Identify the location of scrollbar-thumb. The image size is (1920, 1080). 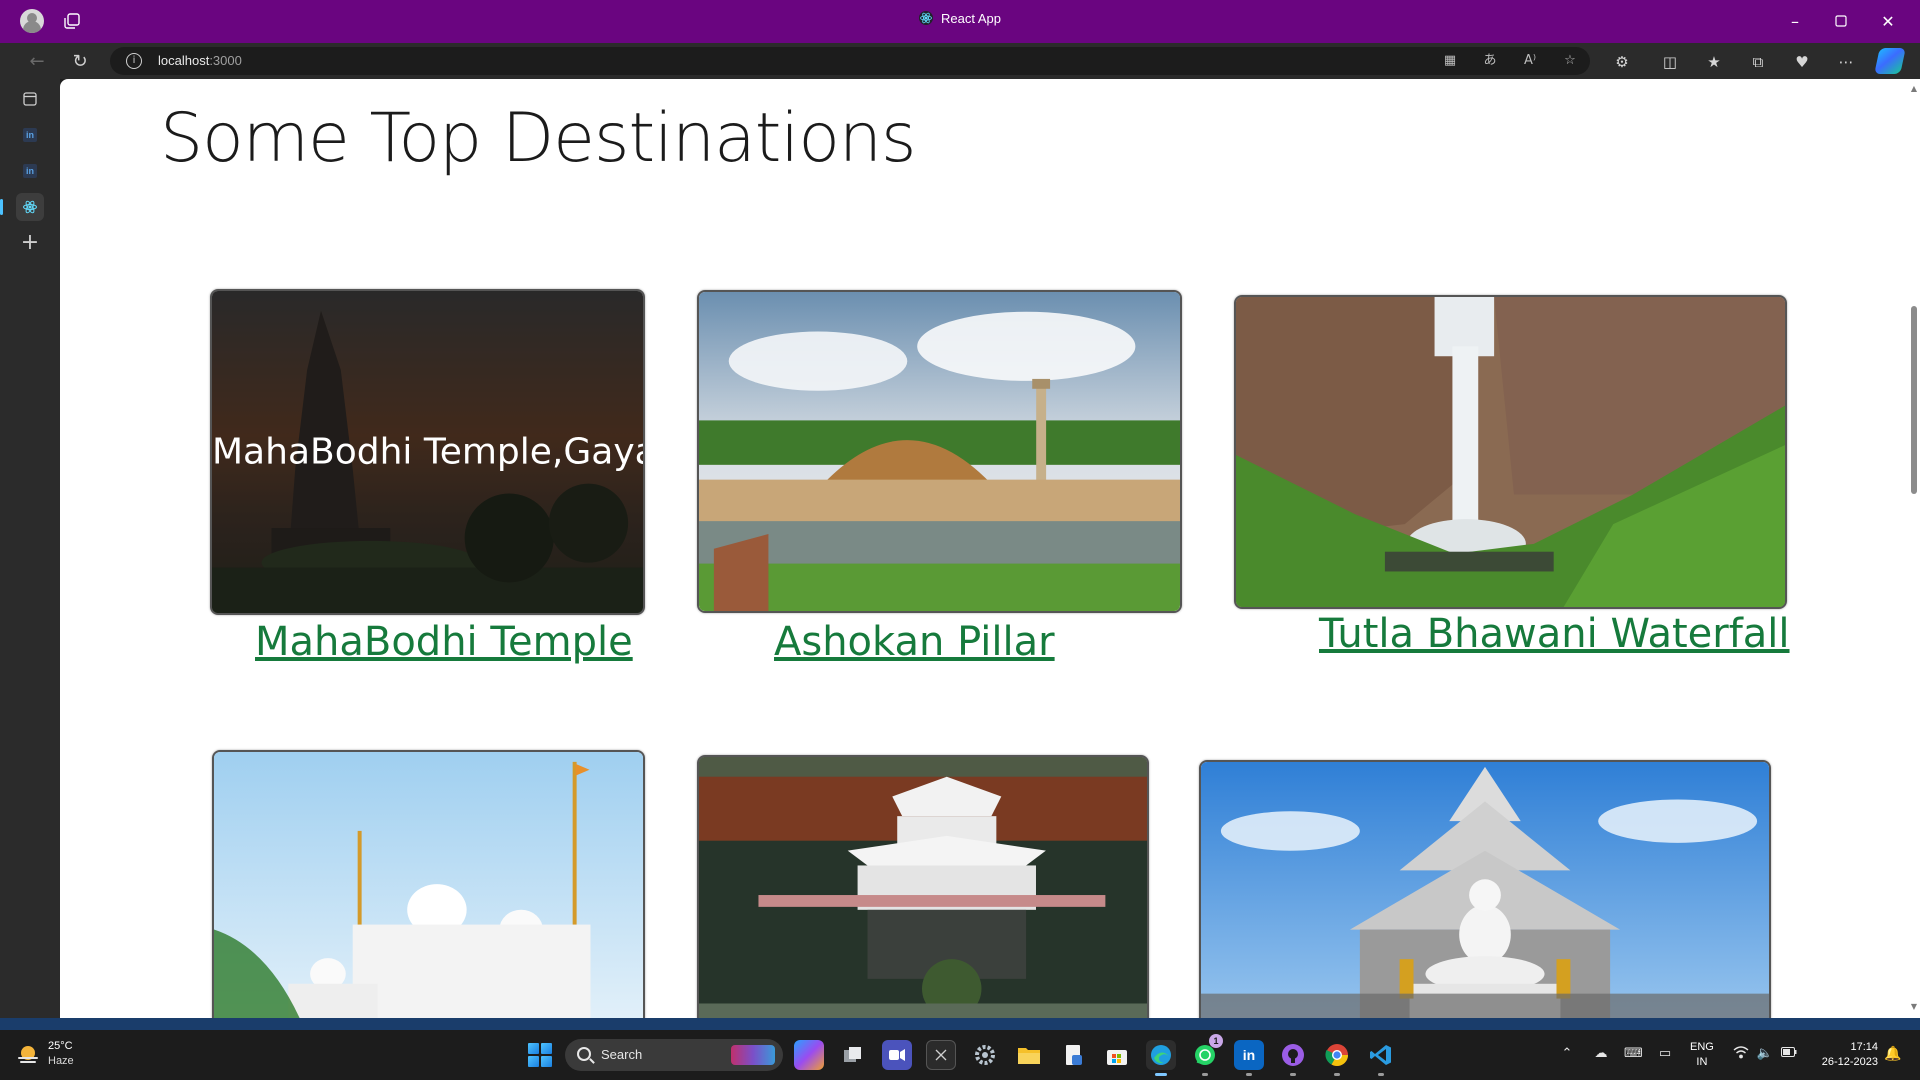
(1914, 400).